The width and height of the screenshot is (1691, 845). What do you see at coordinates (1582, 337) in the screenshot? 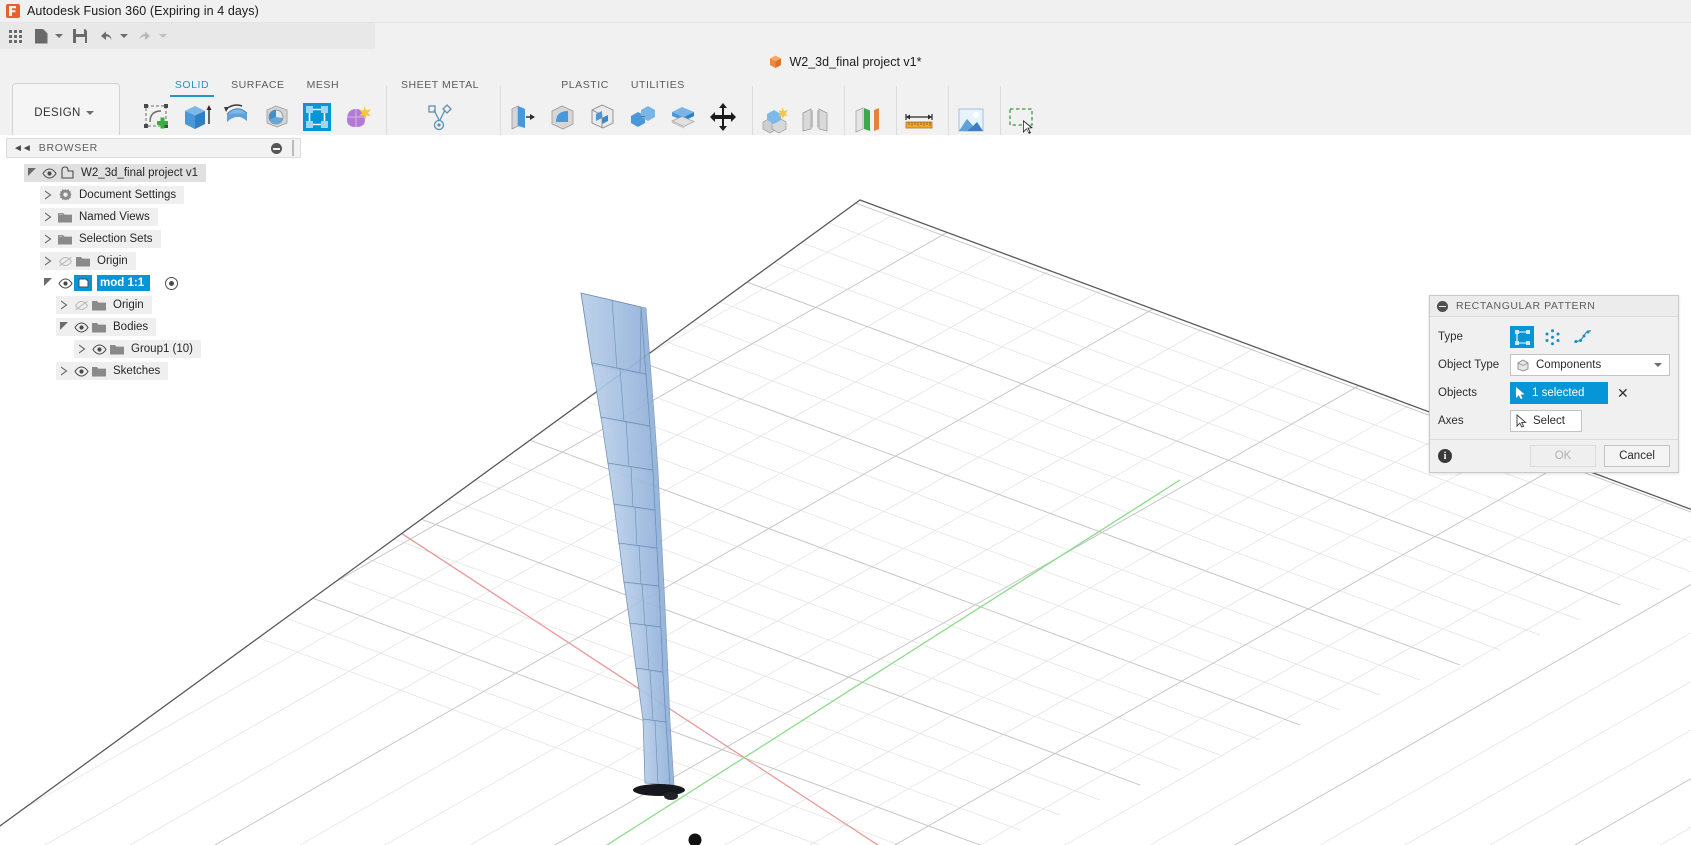
I see `pattern-path-icon` at bounding box center [1582, 337].